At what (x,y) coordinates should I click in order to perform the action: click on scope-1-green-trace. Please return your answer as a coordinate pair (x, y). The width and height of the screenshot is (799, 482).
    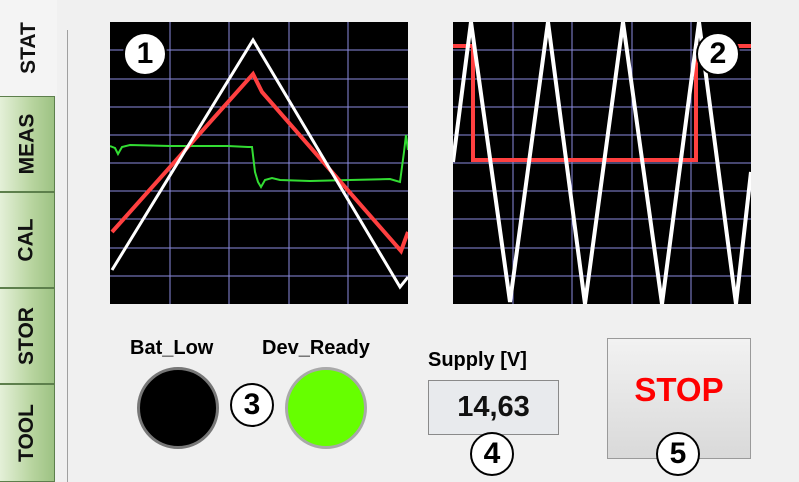
    Looking at the image, I should click on (259, 161).